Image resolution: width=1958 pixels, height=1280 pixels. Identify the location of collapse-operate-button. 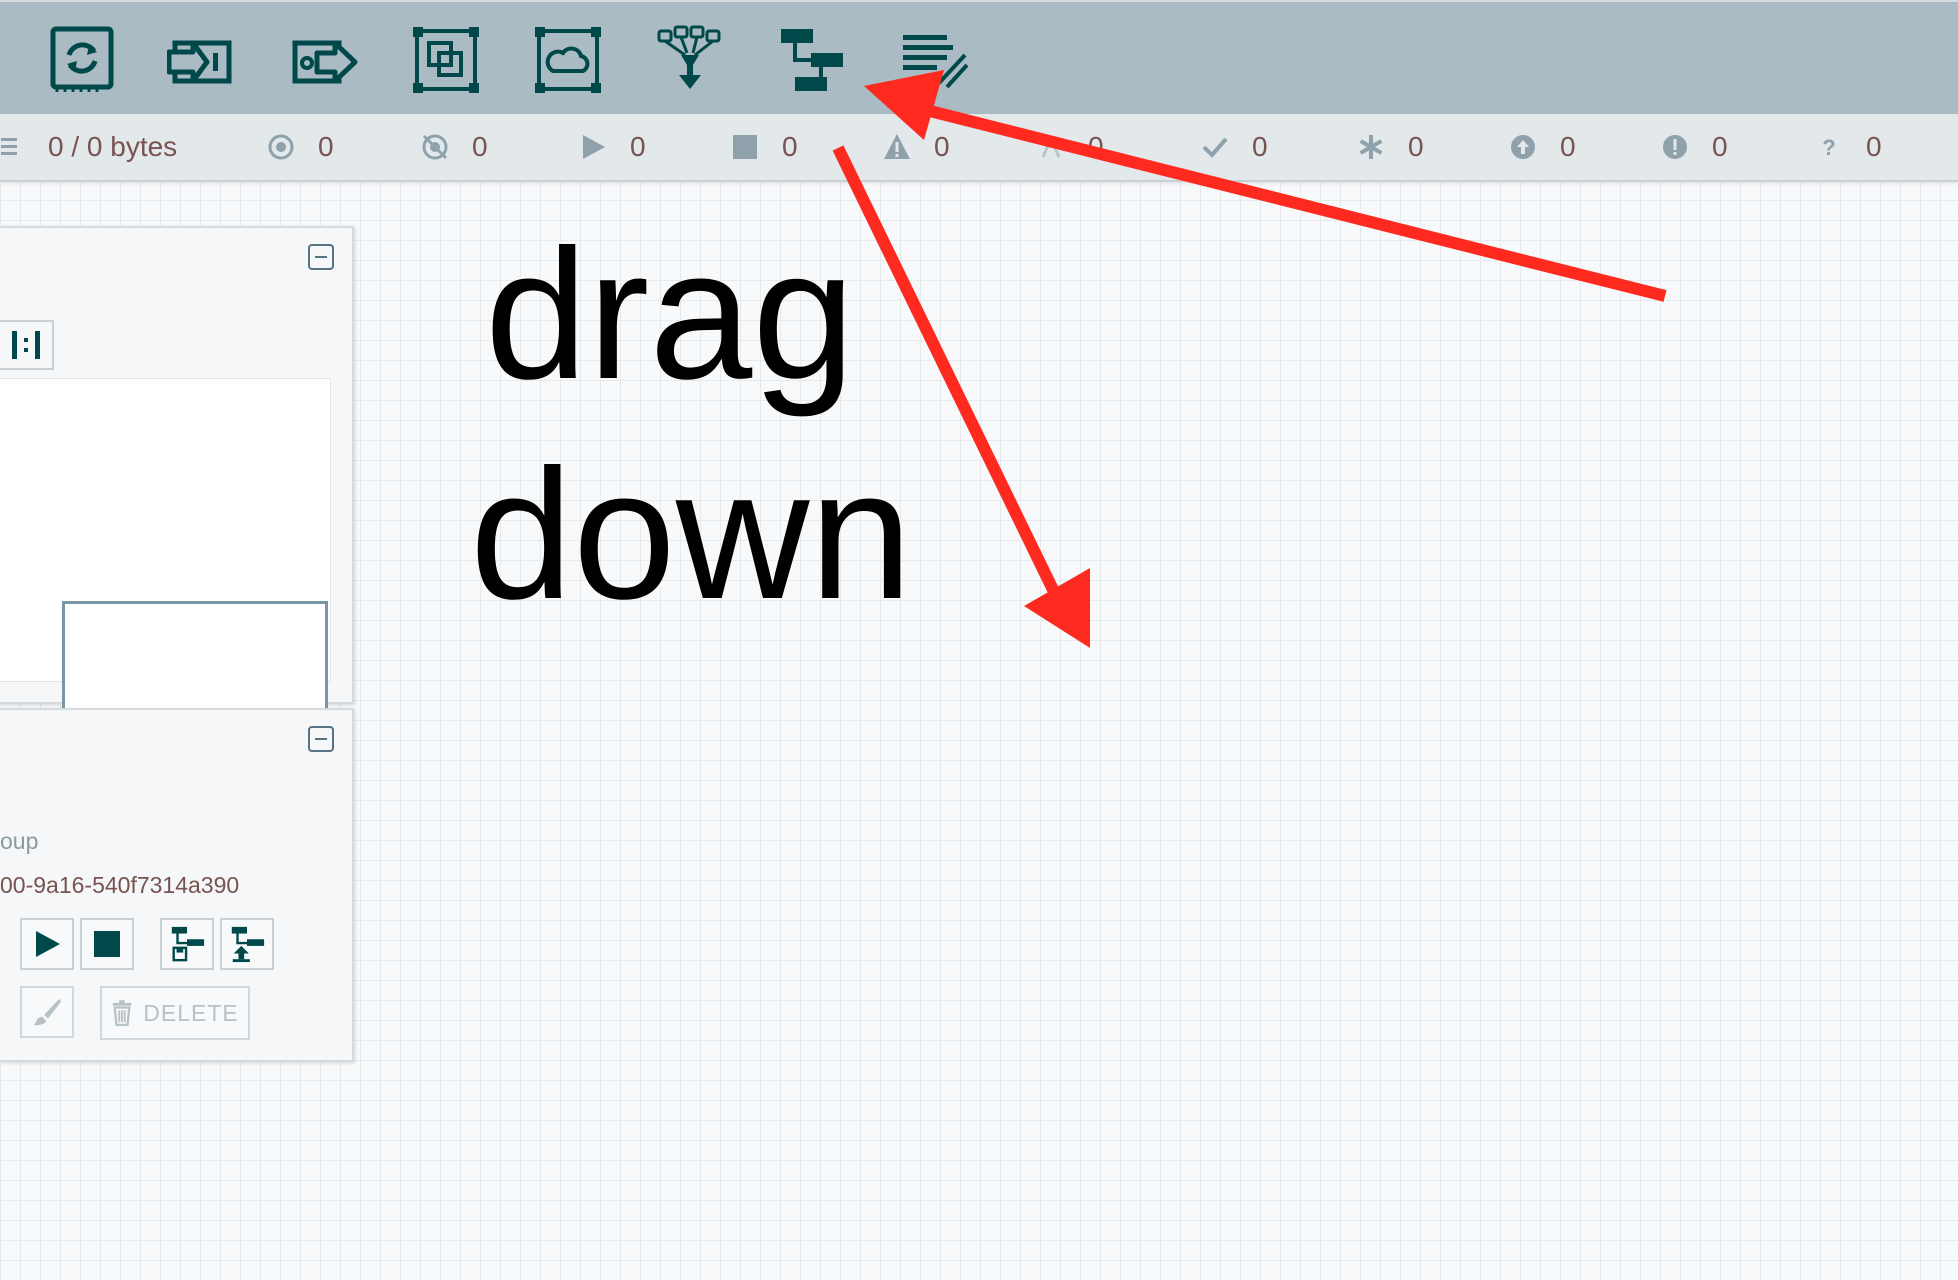
(321, 739).